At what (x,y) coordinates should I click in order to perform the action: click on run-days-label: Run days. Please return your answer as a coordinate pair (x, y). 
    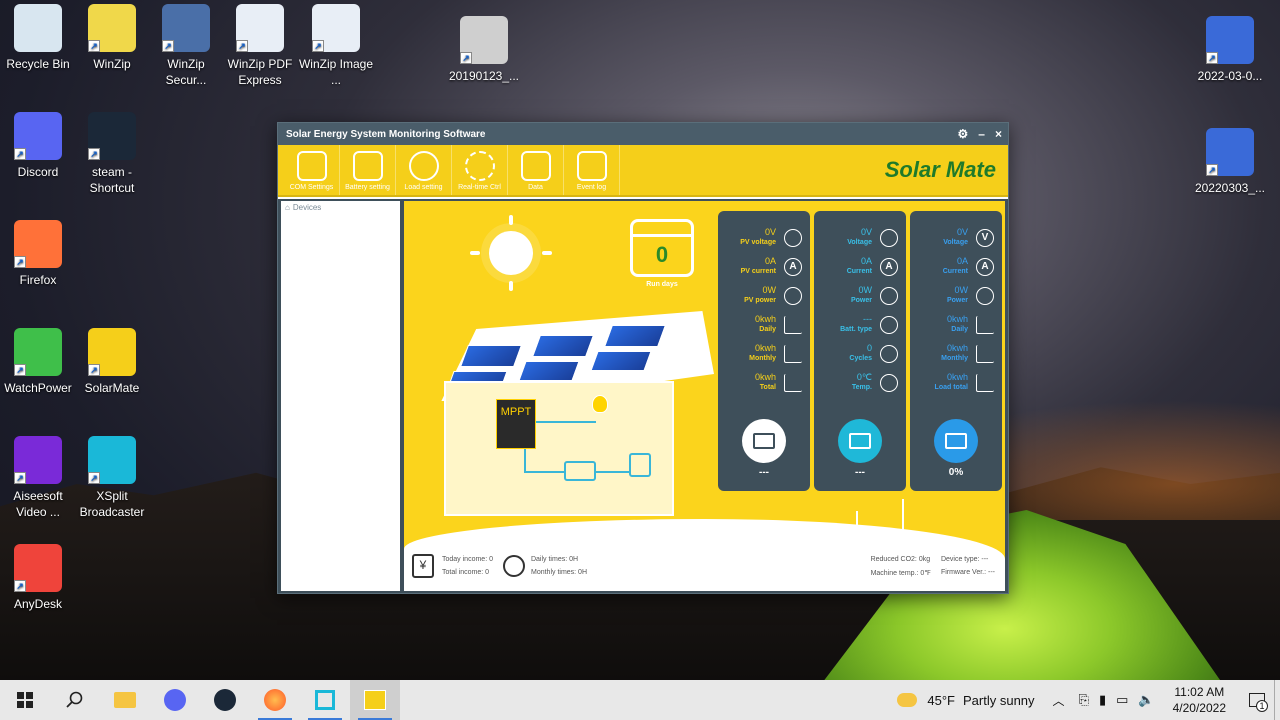
    Looking at the image, I should click on (662, 284).